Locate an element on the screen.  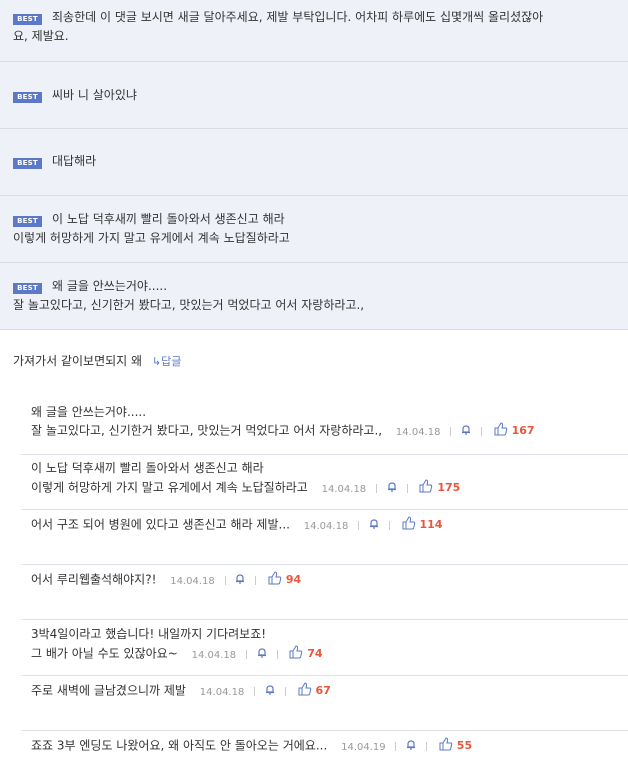
reply-date: 14.04.19 is located at coordinates (363, 747).